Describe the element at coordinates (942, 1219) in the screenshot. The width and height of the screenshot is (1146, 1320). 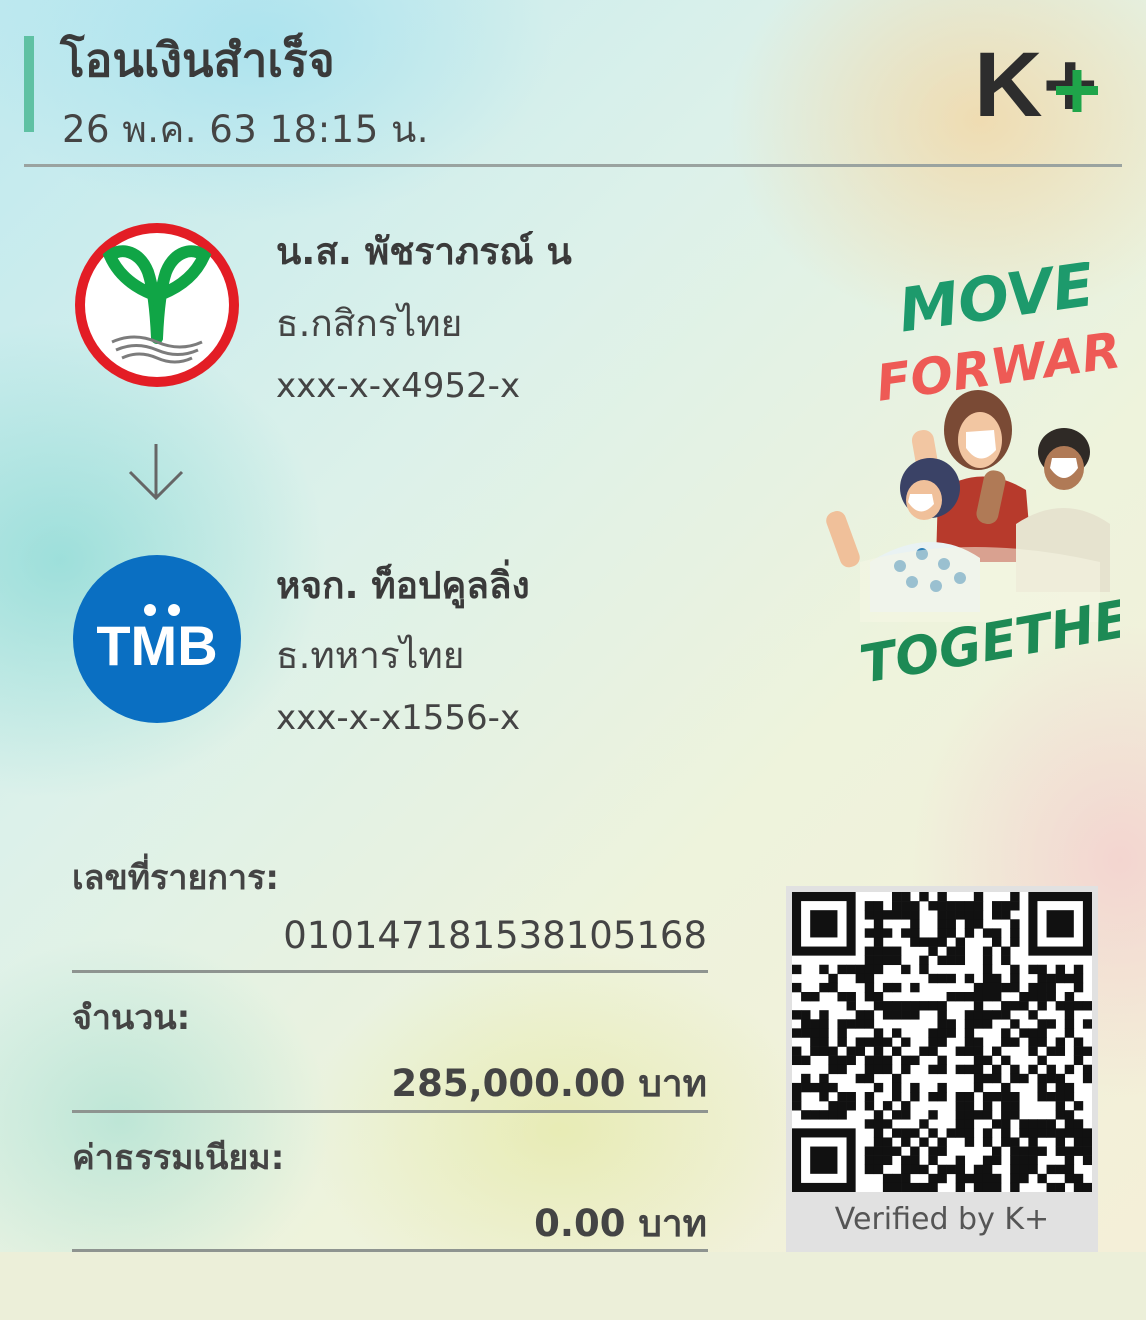
I see `qr-caption: Verified by K+` at that location.